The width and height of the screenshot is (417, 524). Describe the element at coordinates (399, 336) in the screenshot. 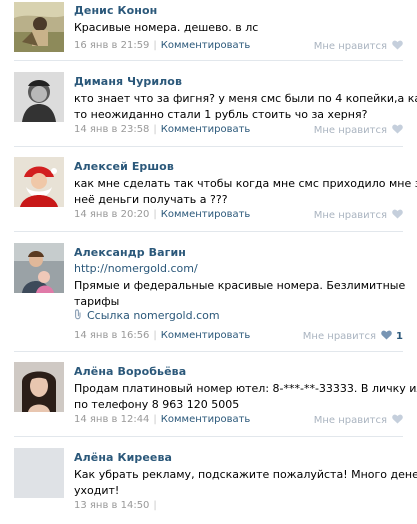

I see `like-count: 1` at that location.